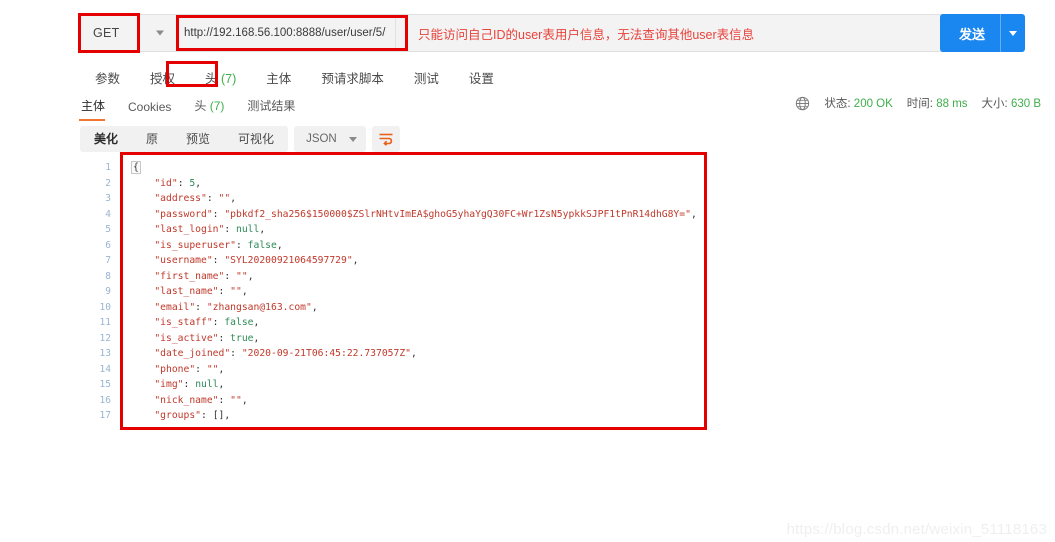 This screenshot has height=542, width=1055. I want to click on code-token-key: "password", so click(183, 214).